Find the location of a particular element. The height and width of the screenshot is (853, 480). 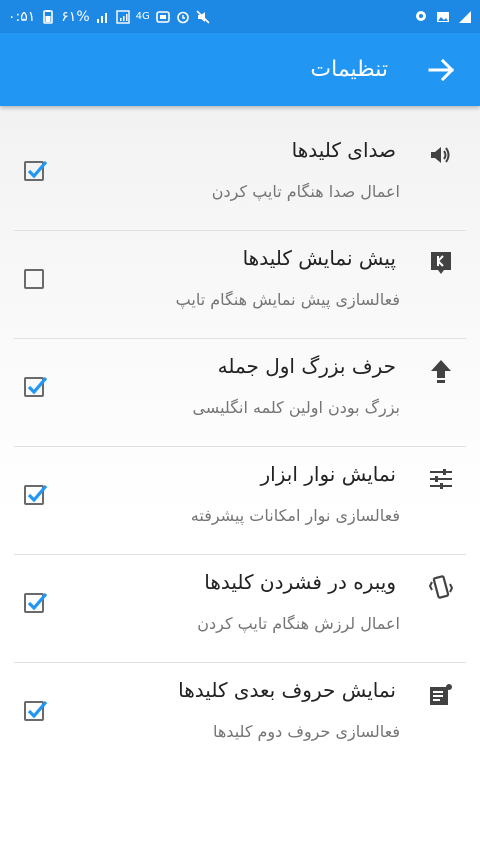

status-time: ۰:۵۱ is located at coordinates (22, 16).